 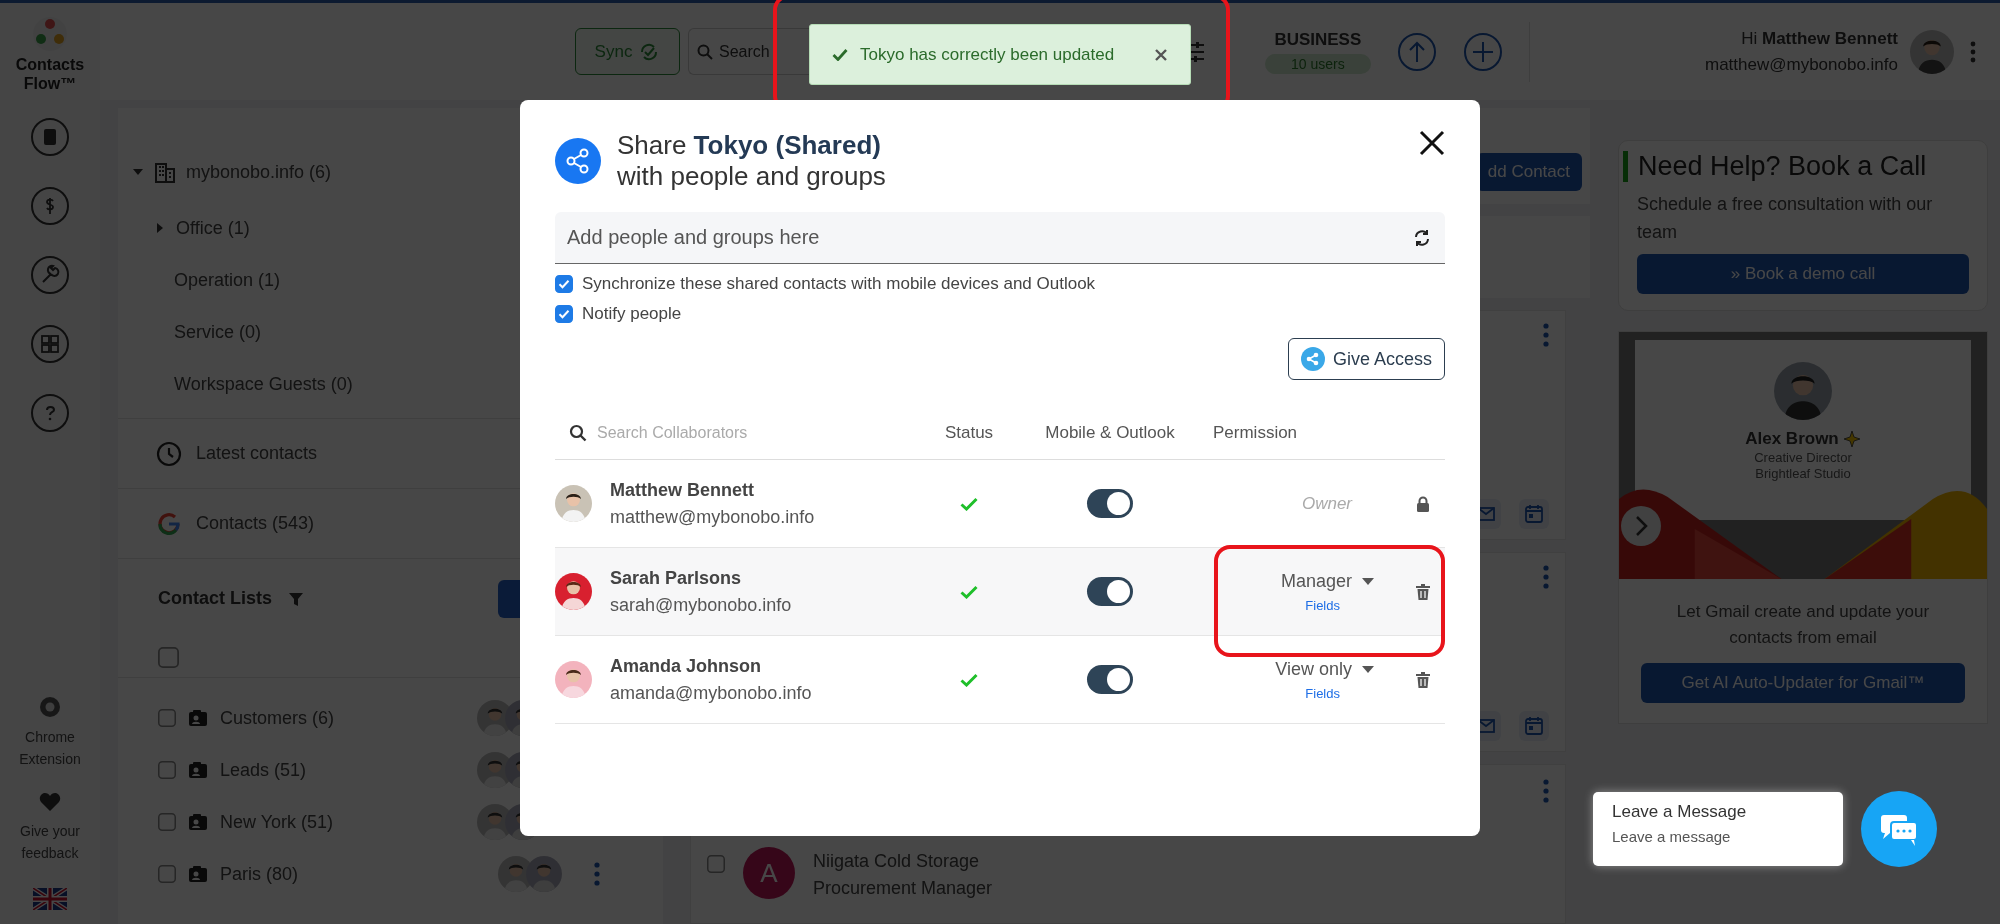 What do you see at coordinates (676, 578) in the screenshot?
I see `collaborator-name: Sarah Parlsons` at bounding box center [676, 578].